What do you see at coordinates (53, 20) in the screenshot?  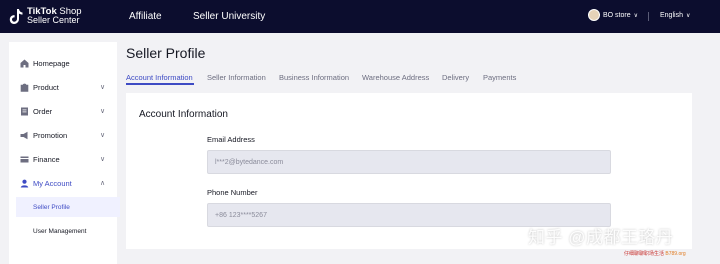 I see `logo-seller-center-text: Seller Center` at bounding box center [53, 20].